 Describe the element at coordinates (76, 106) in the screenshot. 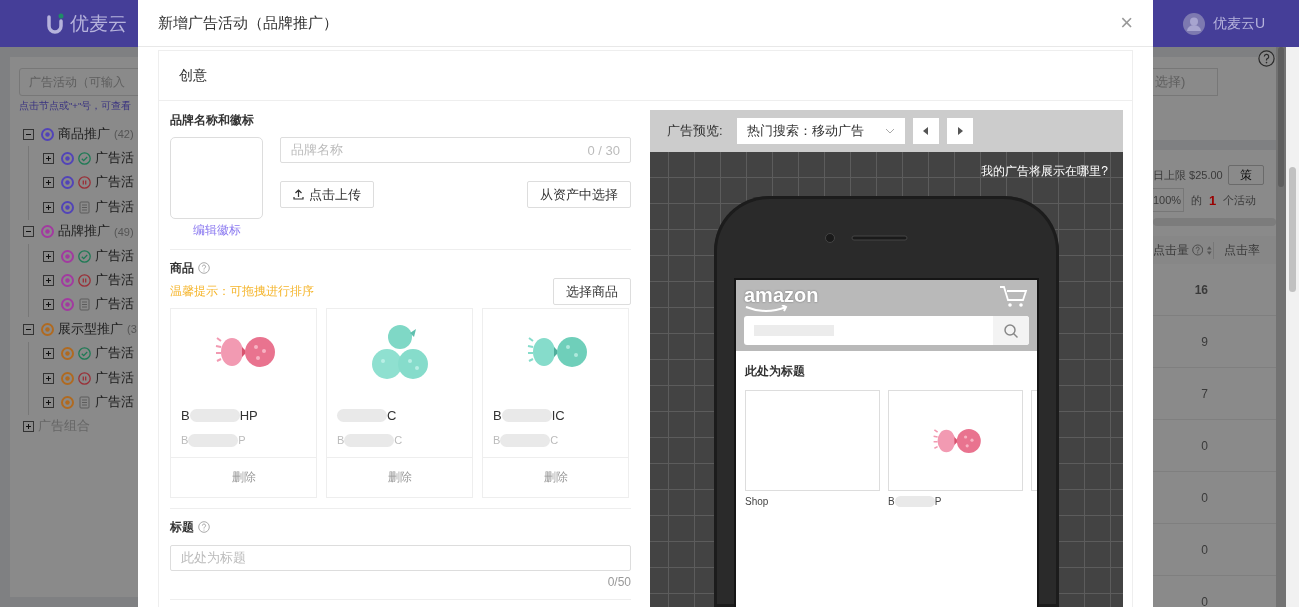

I see `hint-text: 点击节点或"+"号，可查看` at that location.